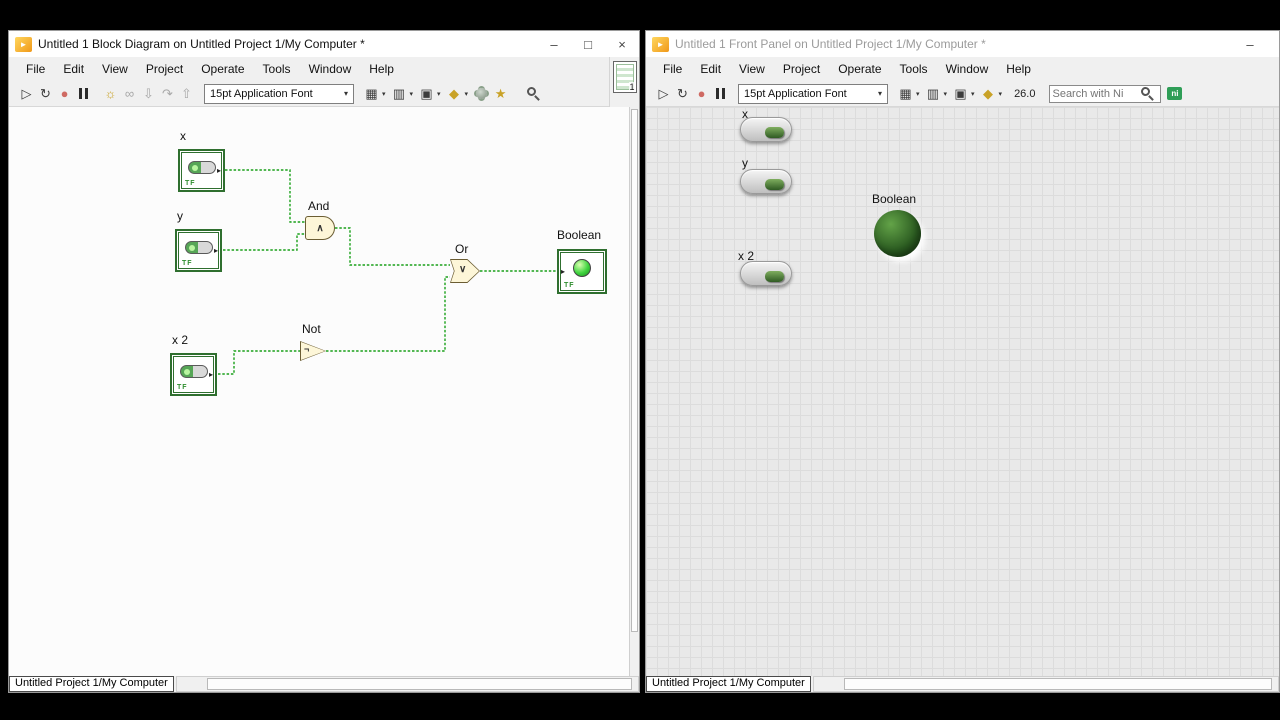 This screenshot has width=1280, height=720. I want to click on close-button: ×, so click(622, 44).